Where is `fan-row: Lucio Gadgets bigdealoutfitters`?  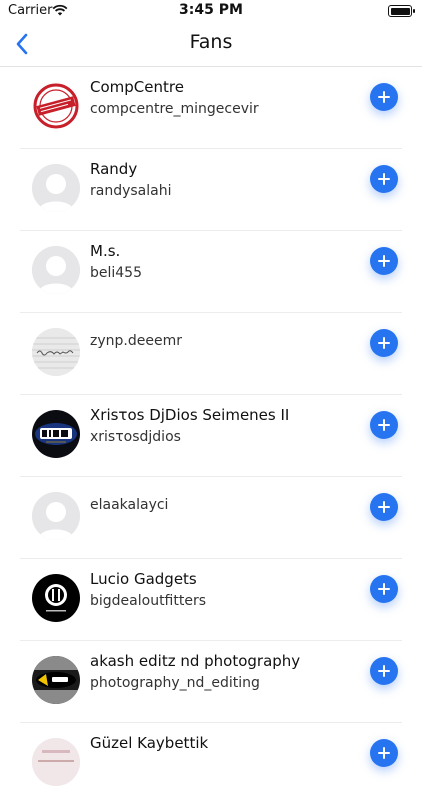 fan-row: Lucio Gadgets bigdealoutfitters is located at coordinates (211, 600).